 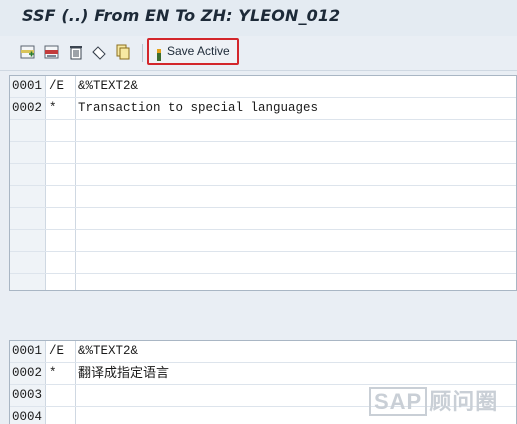 I want to click on toolbar: Save Active, so click(x=258, y=53).